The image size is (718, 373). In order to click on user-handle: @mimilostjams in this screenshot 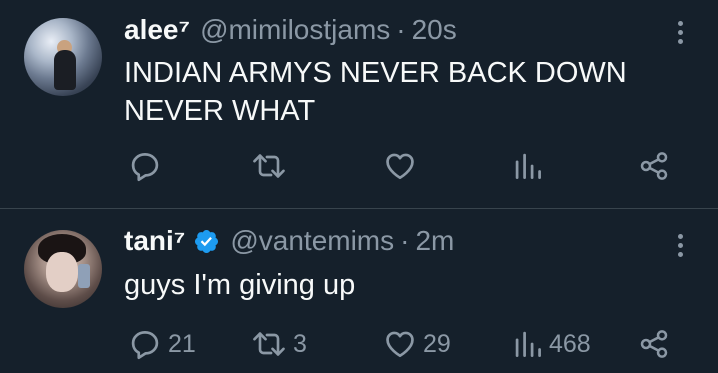, I will do `click(295, 30)`.